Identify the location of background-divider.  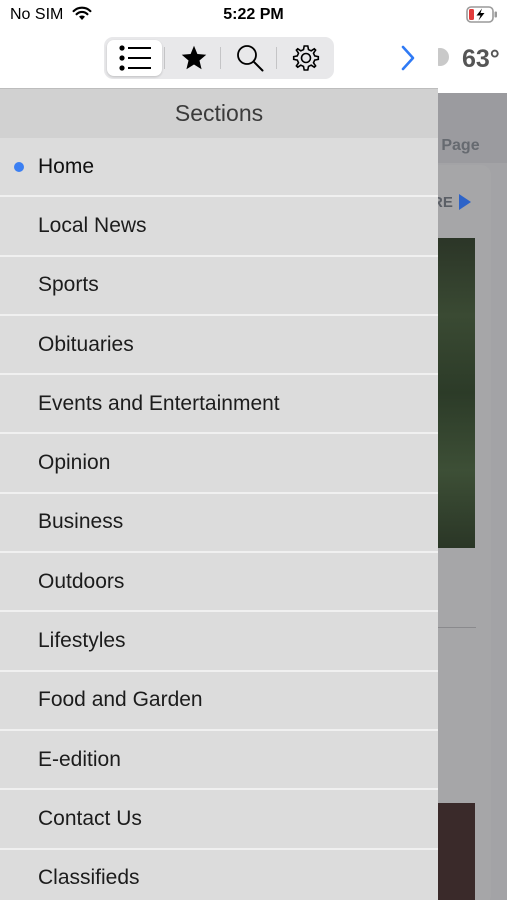
(454, 627).